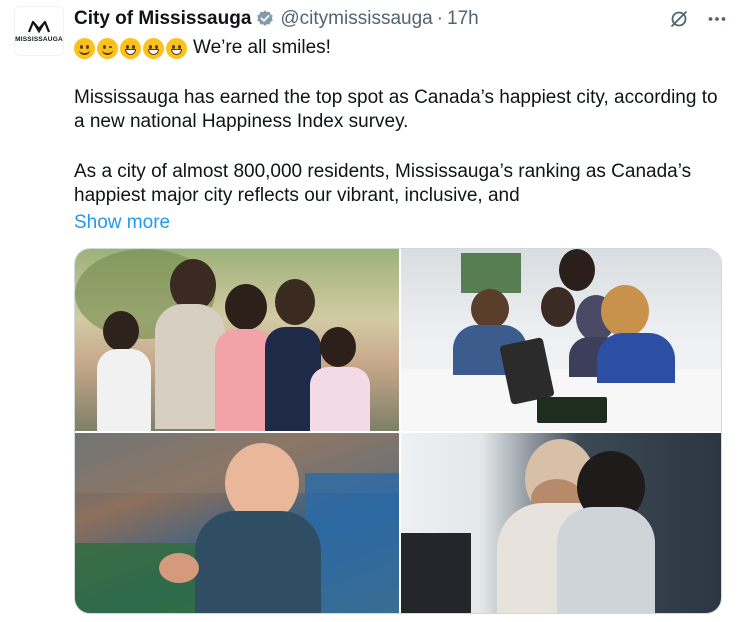 The width and height of the screenshot is (750, 622). I want to click on more-options-icon, so click(717, 19).